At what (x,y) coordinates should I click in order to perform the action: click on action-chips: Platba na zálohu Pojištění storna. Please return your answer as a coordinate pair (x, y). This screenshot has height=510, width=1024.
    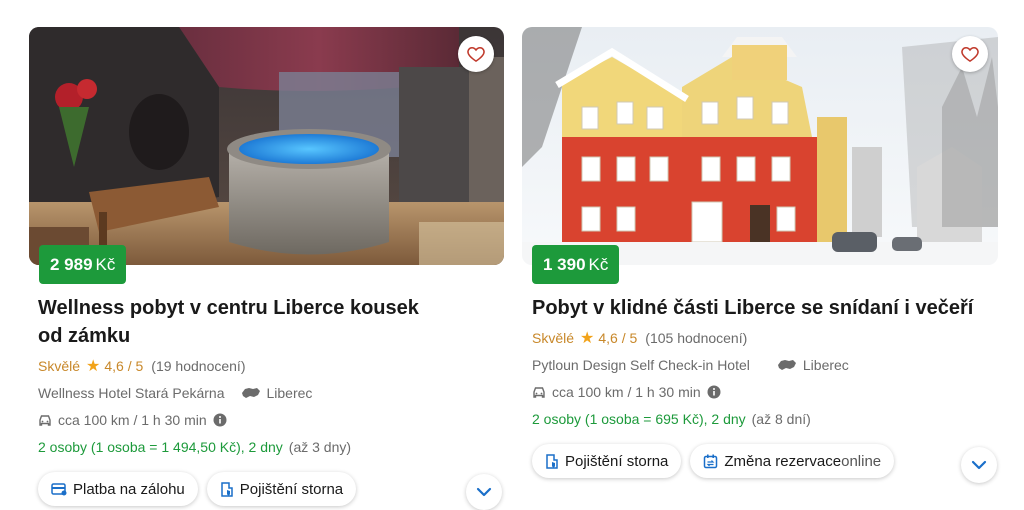
    Looking at the image, I should click on (266, 489).